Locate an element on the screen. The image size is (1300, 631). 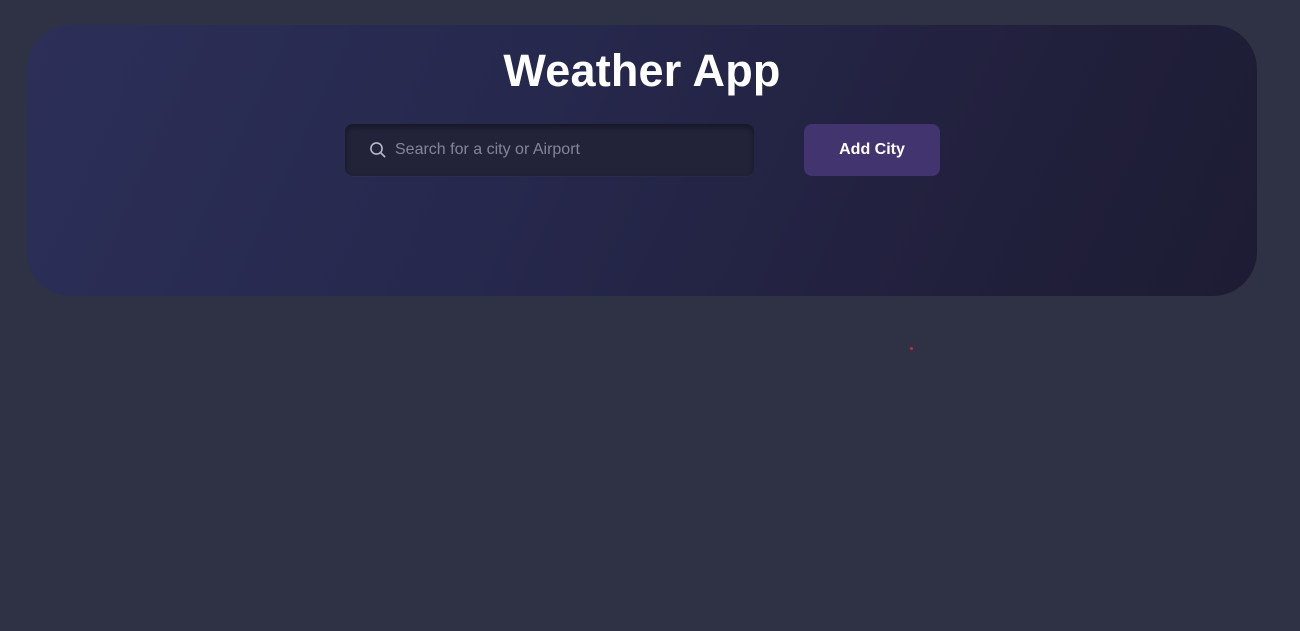
search-icon is located at coordinates (378, 150).